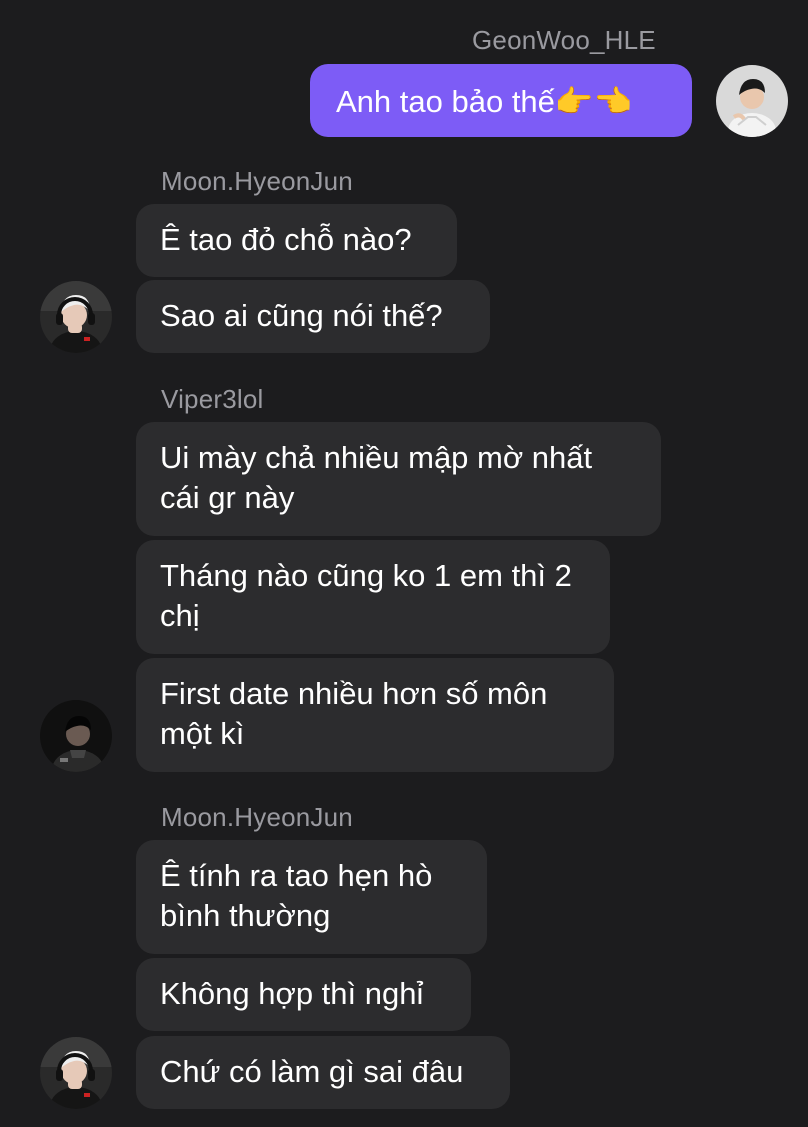 The height and width of the screenshot is (1127, 808). Describe the element at coordinates (375, 715) in the screenshot. I see `message-bubble-incoming: First date nhiều hơn số môn một kì` at that location.